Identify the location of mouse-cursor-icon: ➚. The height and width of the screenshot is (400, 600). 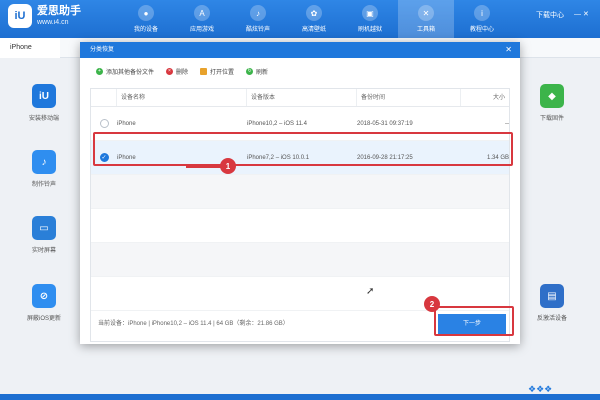
(370, 291).